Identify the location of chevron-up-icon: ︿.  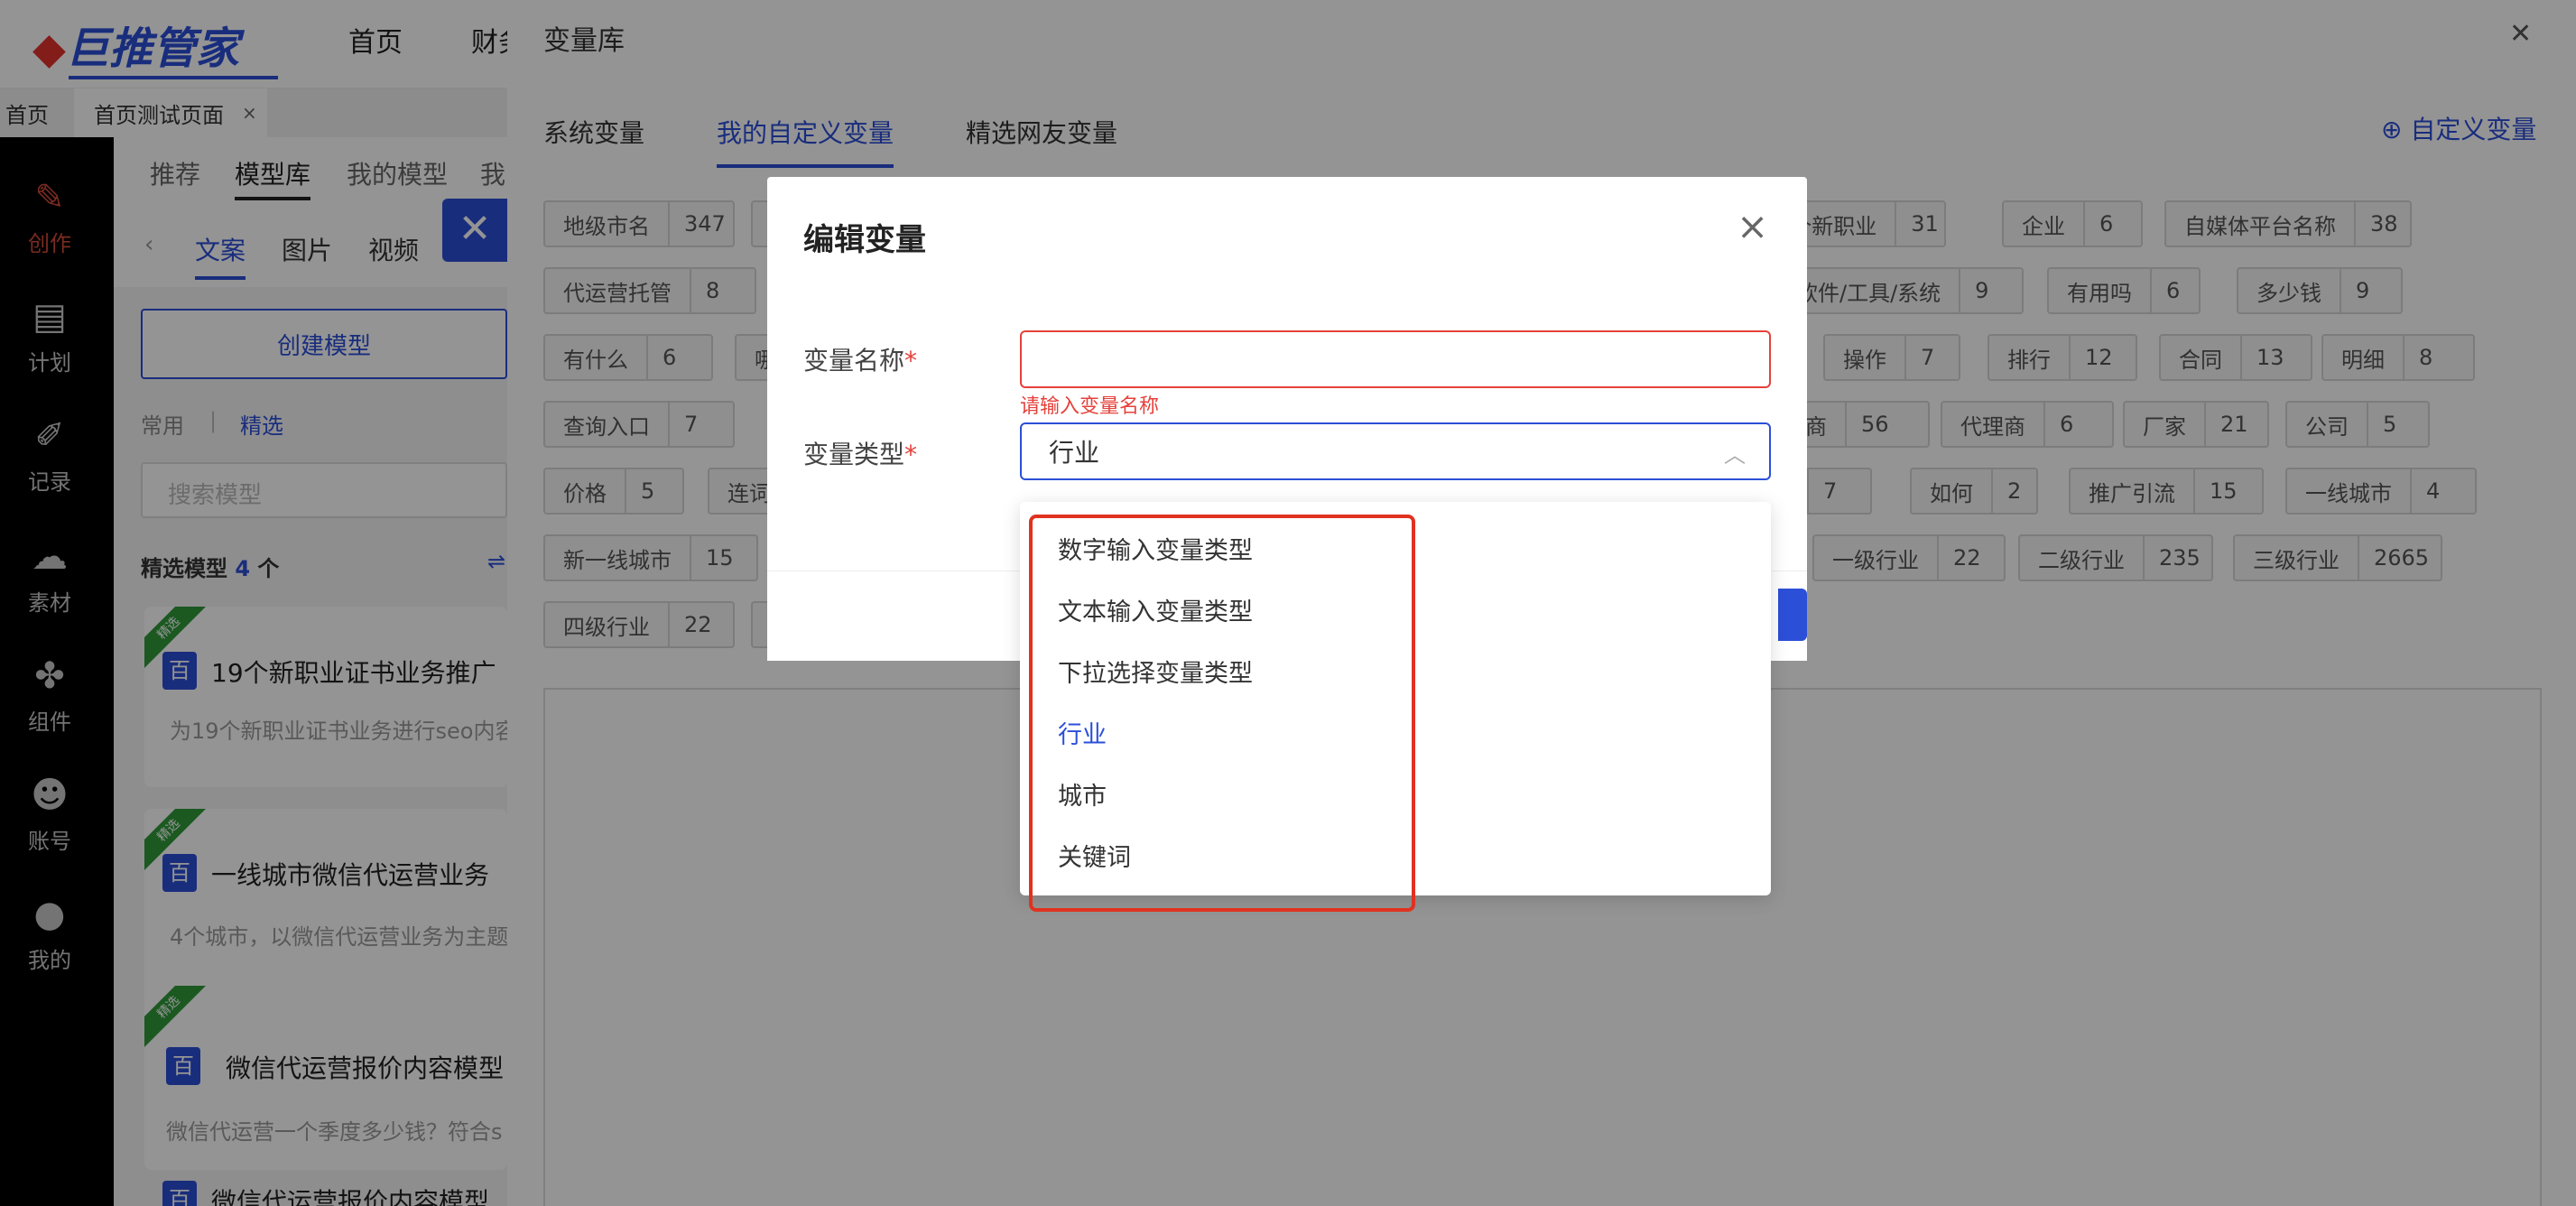
(1735, 455).